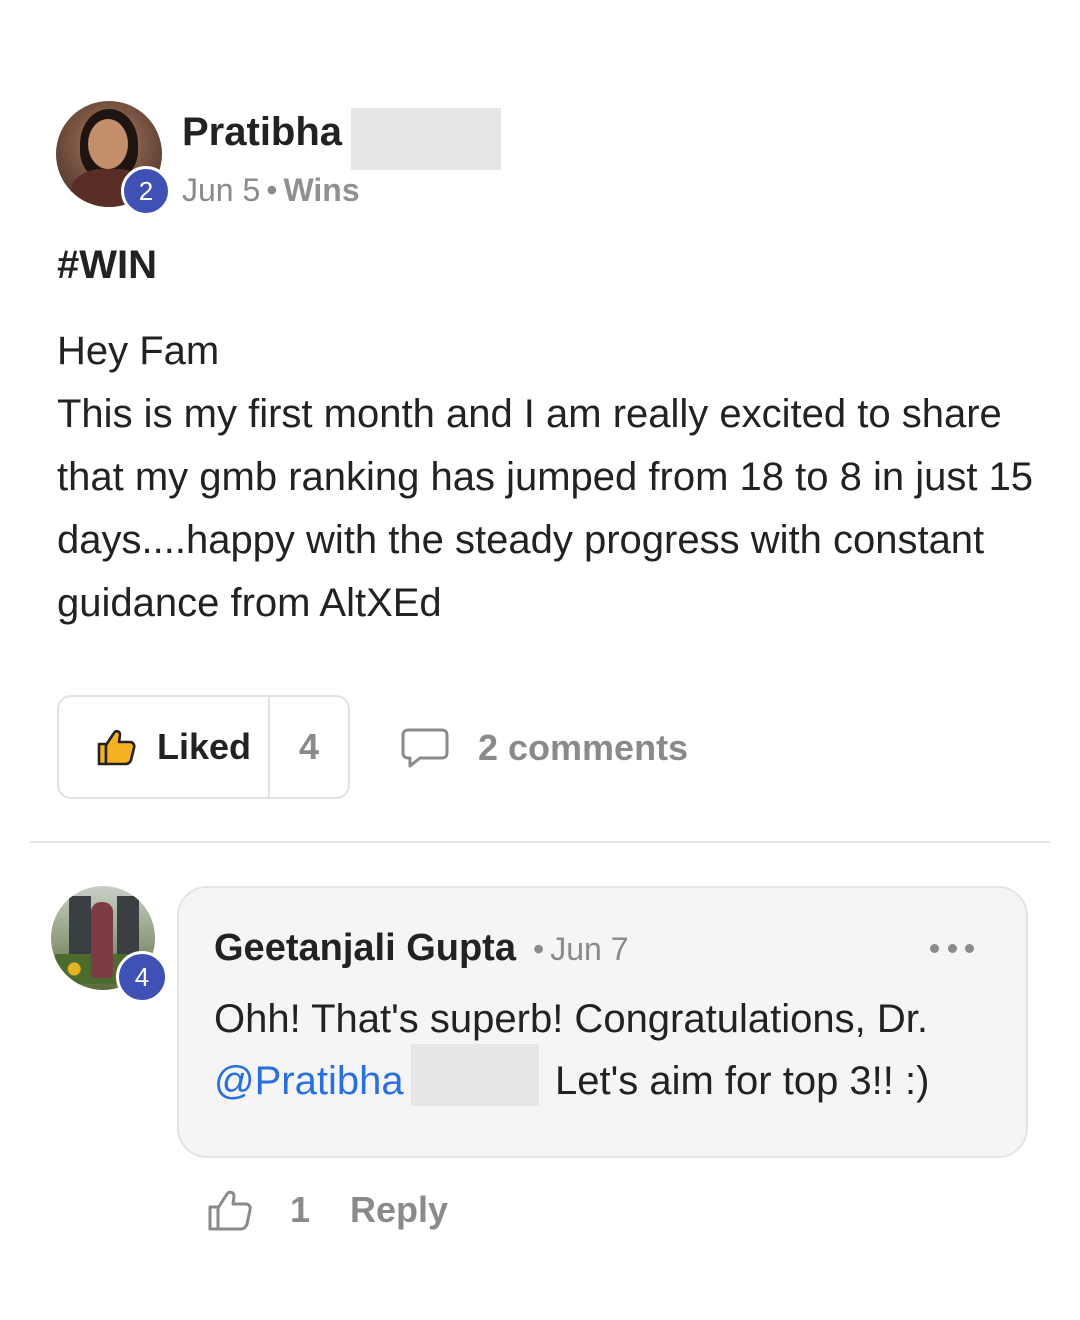  I want to click on comment-meta: • Jun 7, so click(580, 949).